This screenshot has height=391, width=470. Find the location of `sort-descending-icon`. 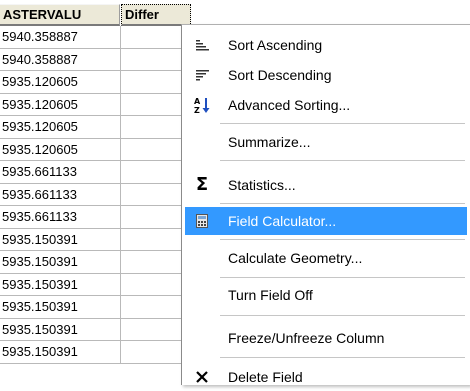

sort-descending-icon is located at coordinates (202, 75).